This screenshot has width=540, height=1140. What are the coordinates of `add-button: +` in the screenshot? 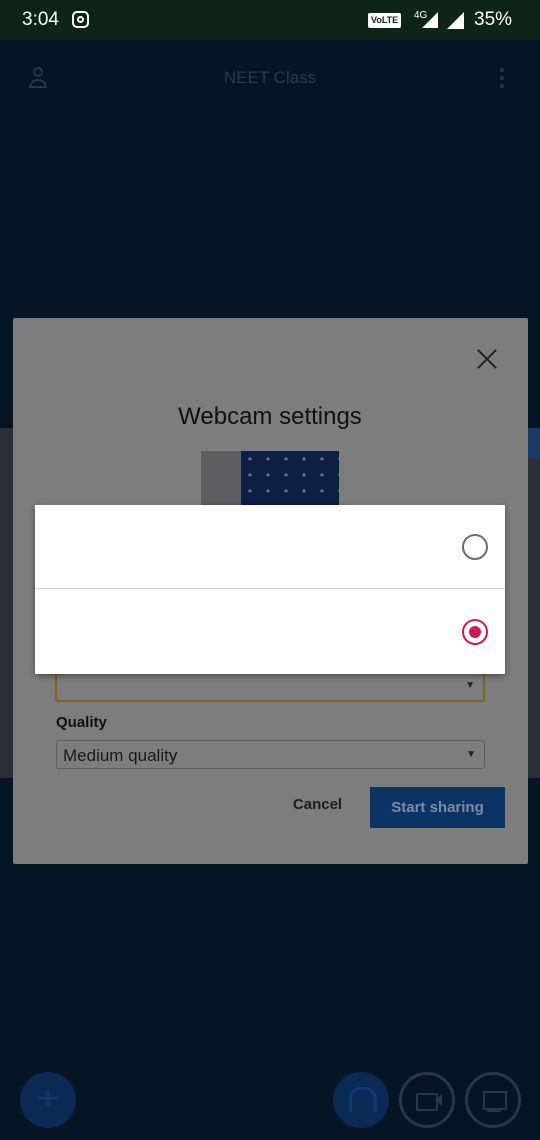 It's located at (48, 1100).